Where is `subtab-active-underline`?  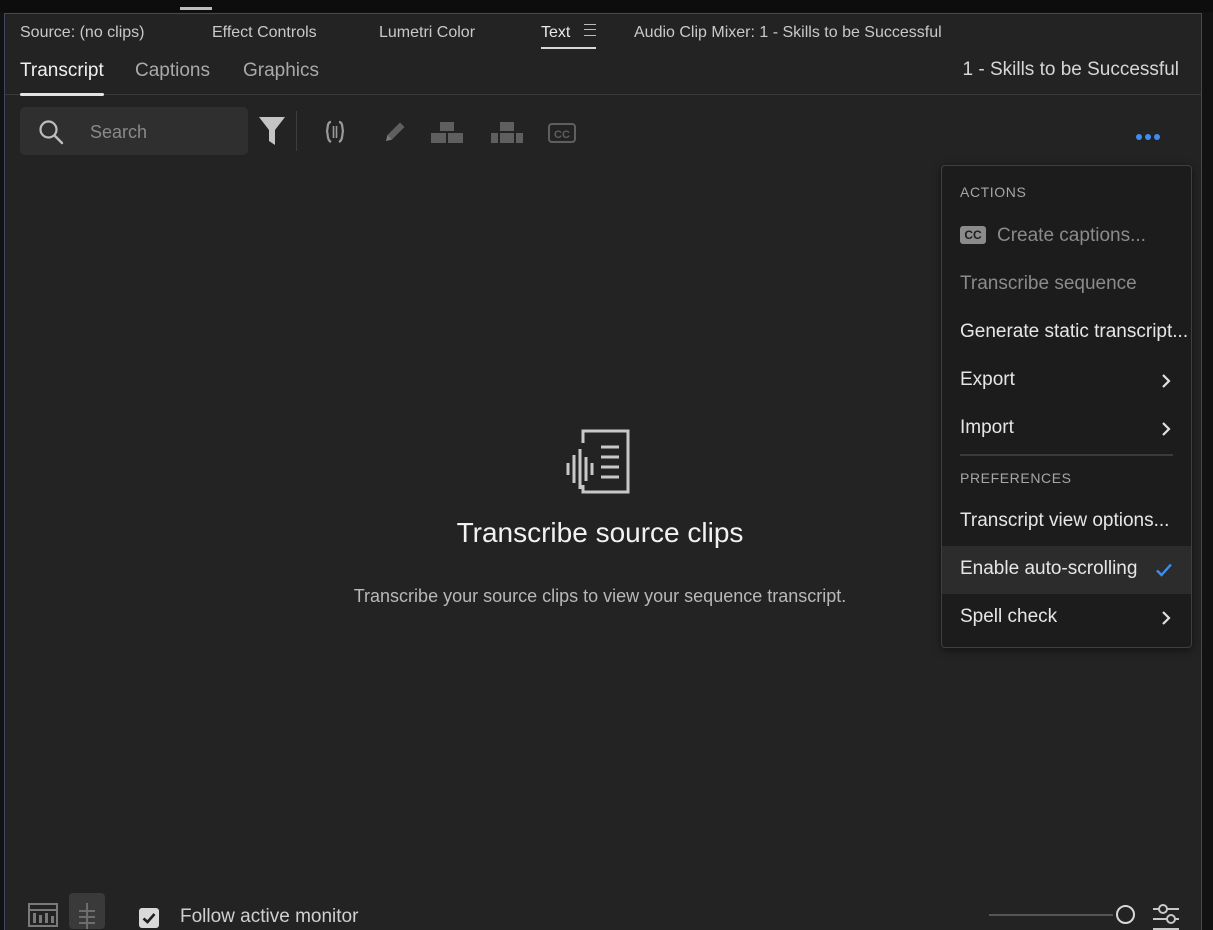
subtab-active-underline is located at coordinates (62, 94).